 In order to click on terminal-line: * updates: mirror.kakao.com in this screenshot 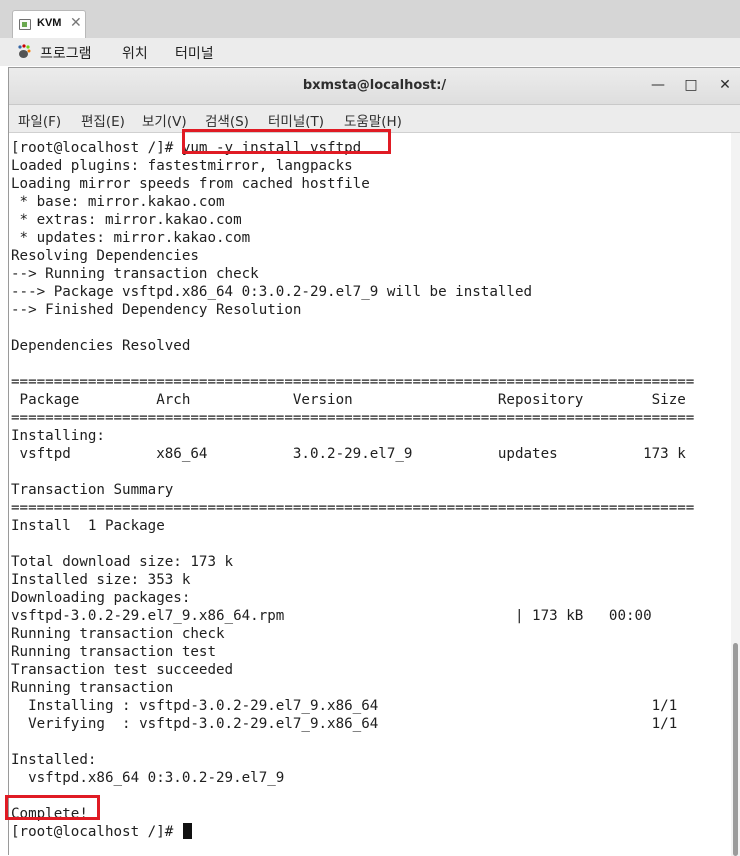, I will do `click(131, 238)`.